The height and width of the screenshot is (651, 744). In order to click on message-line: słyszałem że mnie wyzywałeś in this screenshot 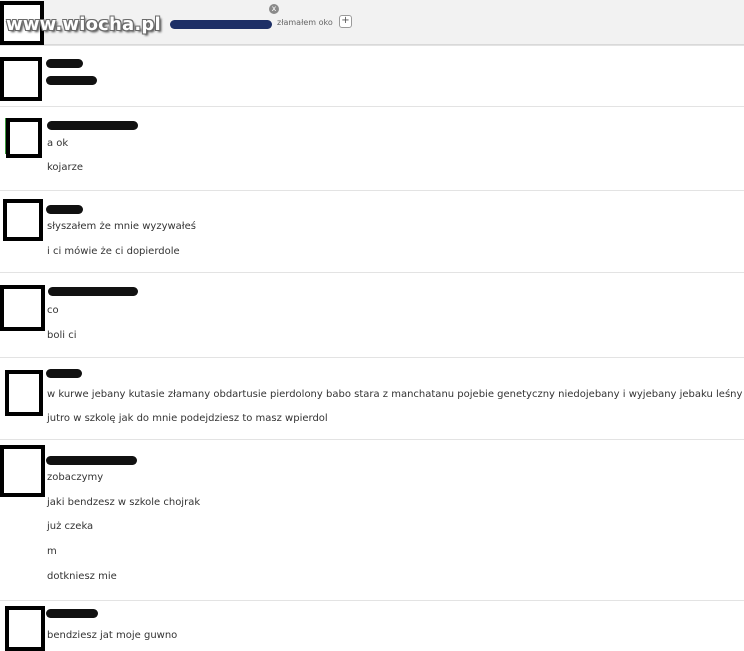, I will do `click(122, 226)`.